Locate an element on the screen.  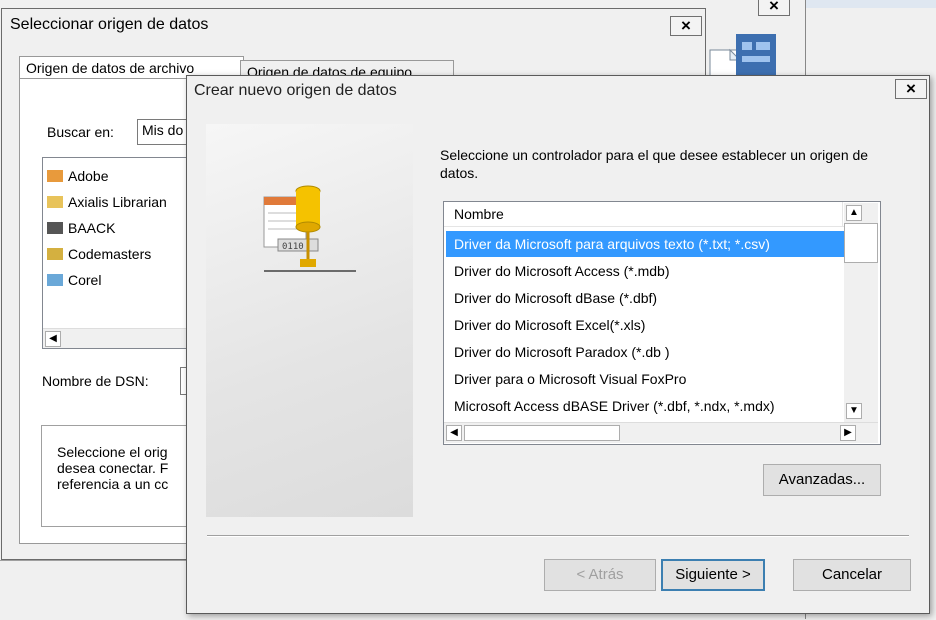
driver-row: Driver do Microsoft dBase (*.dbf) 6 is located at coordinates (650, 298).